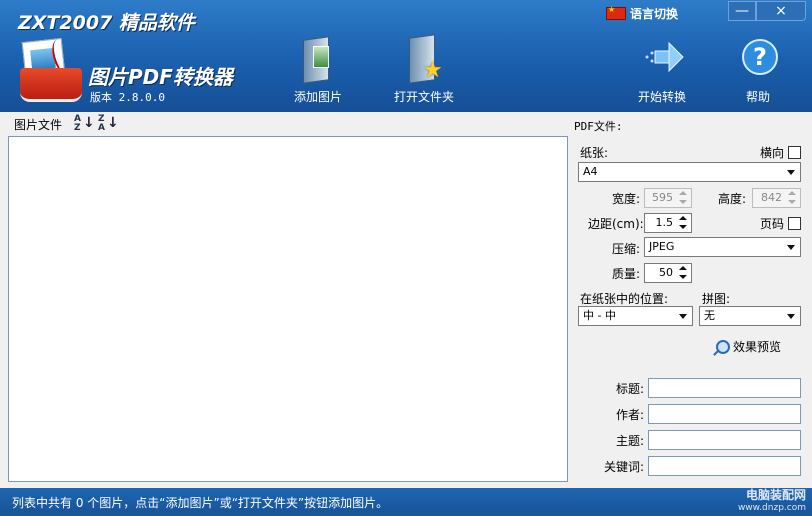  Describe the element at coordinates (776, 198) in the screenshot. I see `height-spinner: 842` at that location.